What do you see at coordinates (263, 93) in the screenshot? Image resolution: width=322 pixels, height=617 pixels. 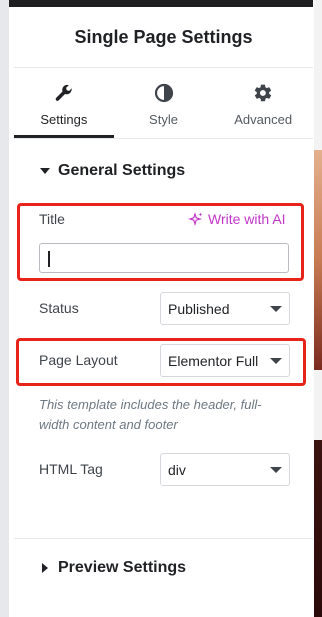 I see `gear-icon` at bounding box center [263, 93].